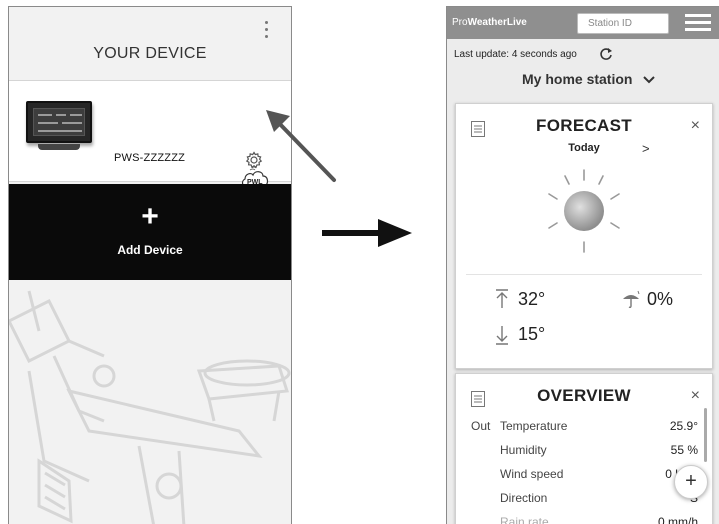 The width and height of the screenshot is (719, 524). What do you see at coordinates (691, 482) in the screenshot?
I see `add-widget-button: +` at bounding box center [691, 482].